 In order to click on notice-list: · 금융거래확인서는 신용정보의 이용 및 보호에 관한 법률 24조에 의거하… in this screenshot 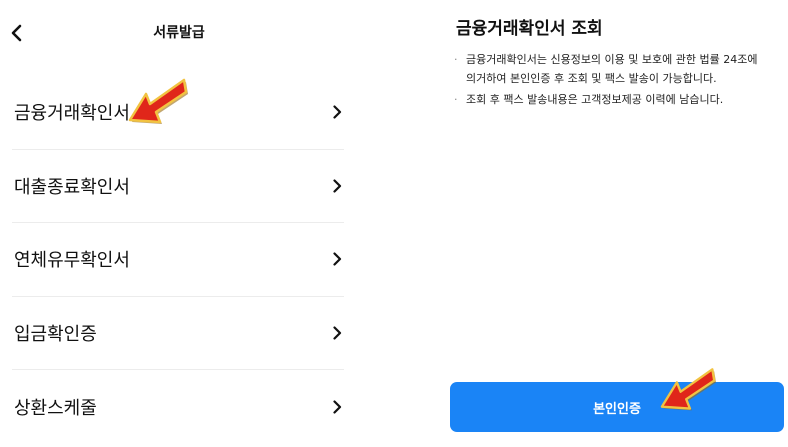, I will do `click(619, 80)`.